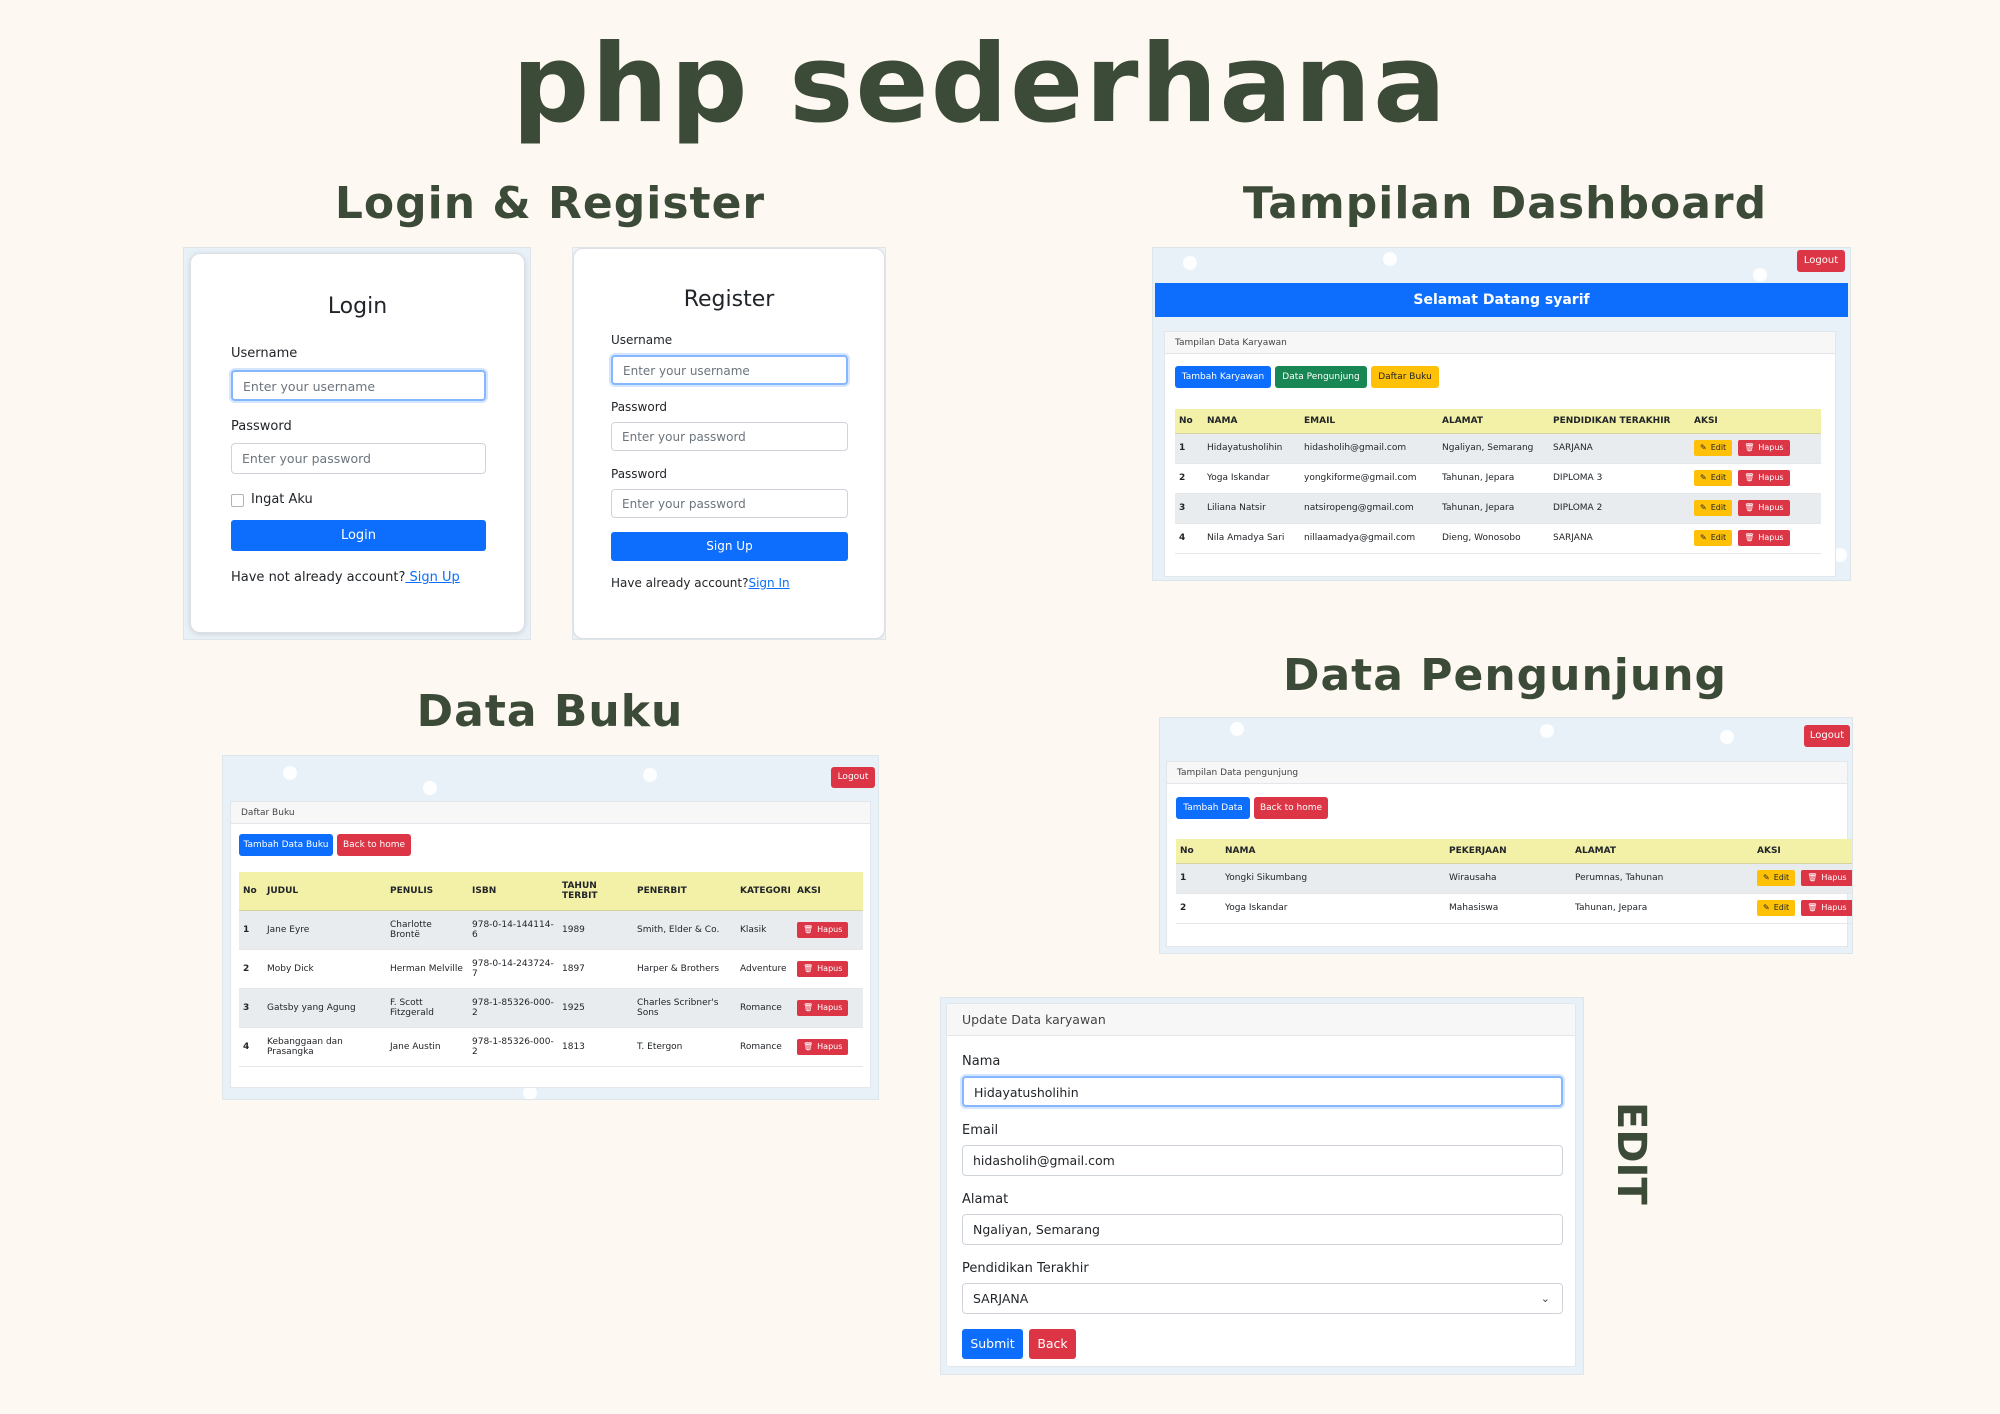 Image resolution: width=2000 pixels, height=1414 pixels. What do you see at coordinates (981, 1061) in the screenshot?
I see `nama-label: Nama` at bounding box center [981, 1061].